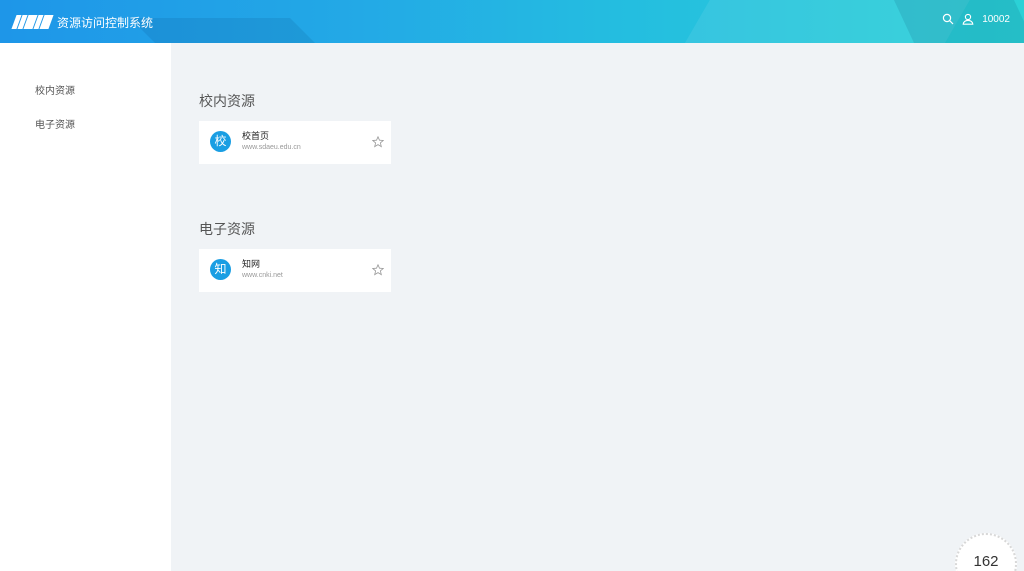 This screenshot has height=571, width=1024. I want to click on app-logo: 资源访问控制系统, so click(82, 22).